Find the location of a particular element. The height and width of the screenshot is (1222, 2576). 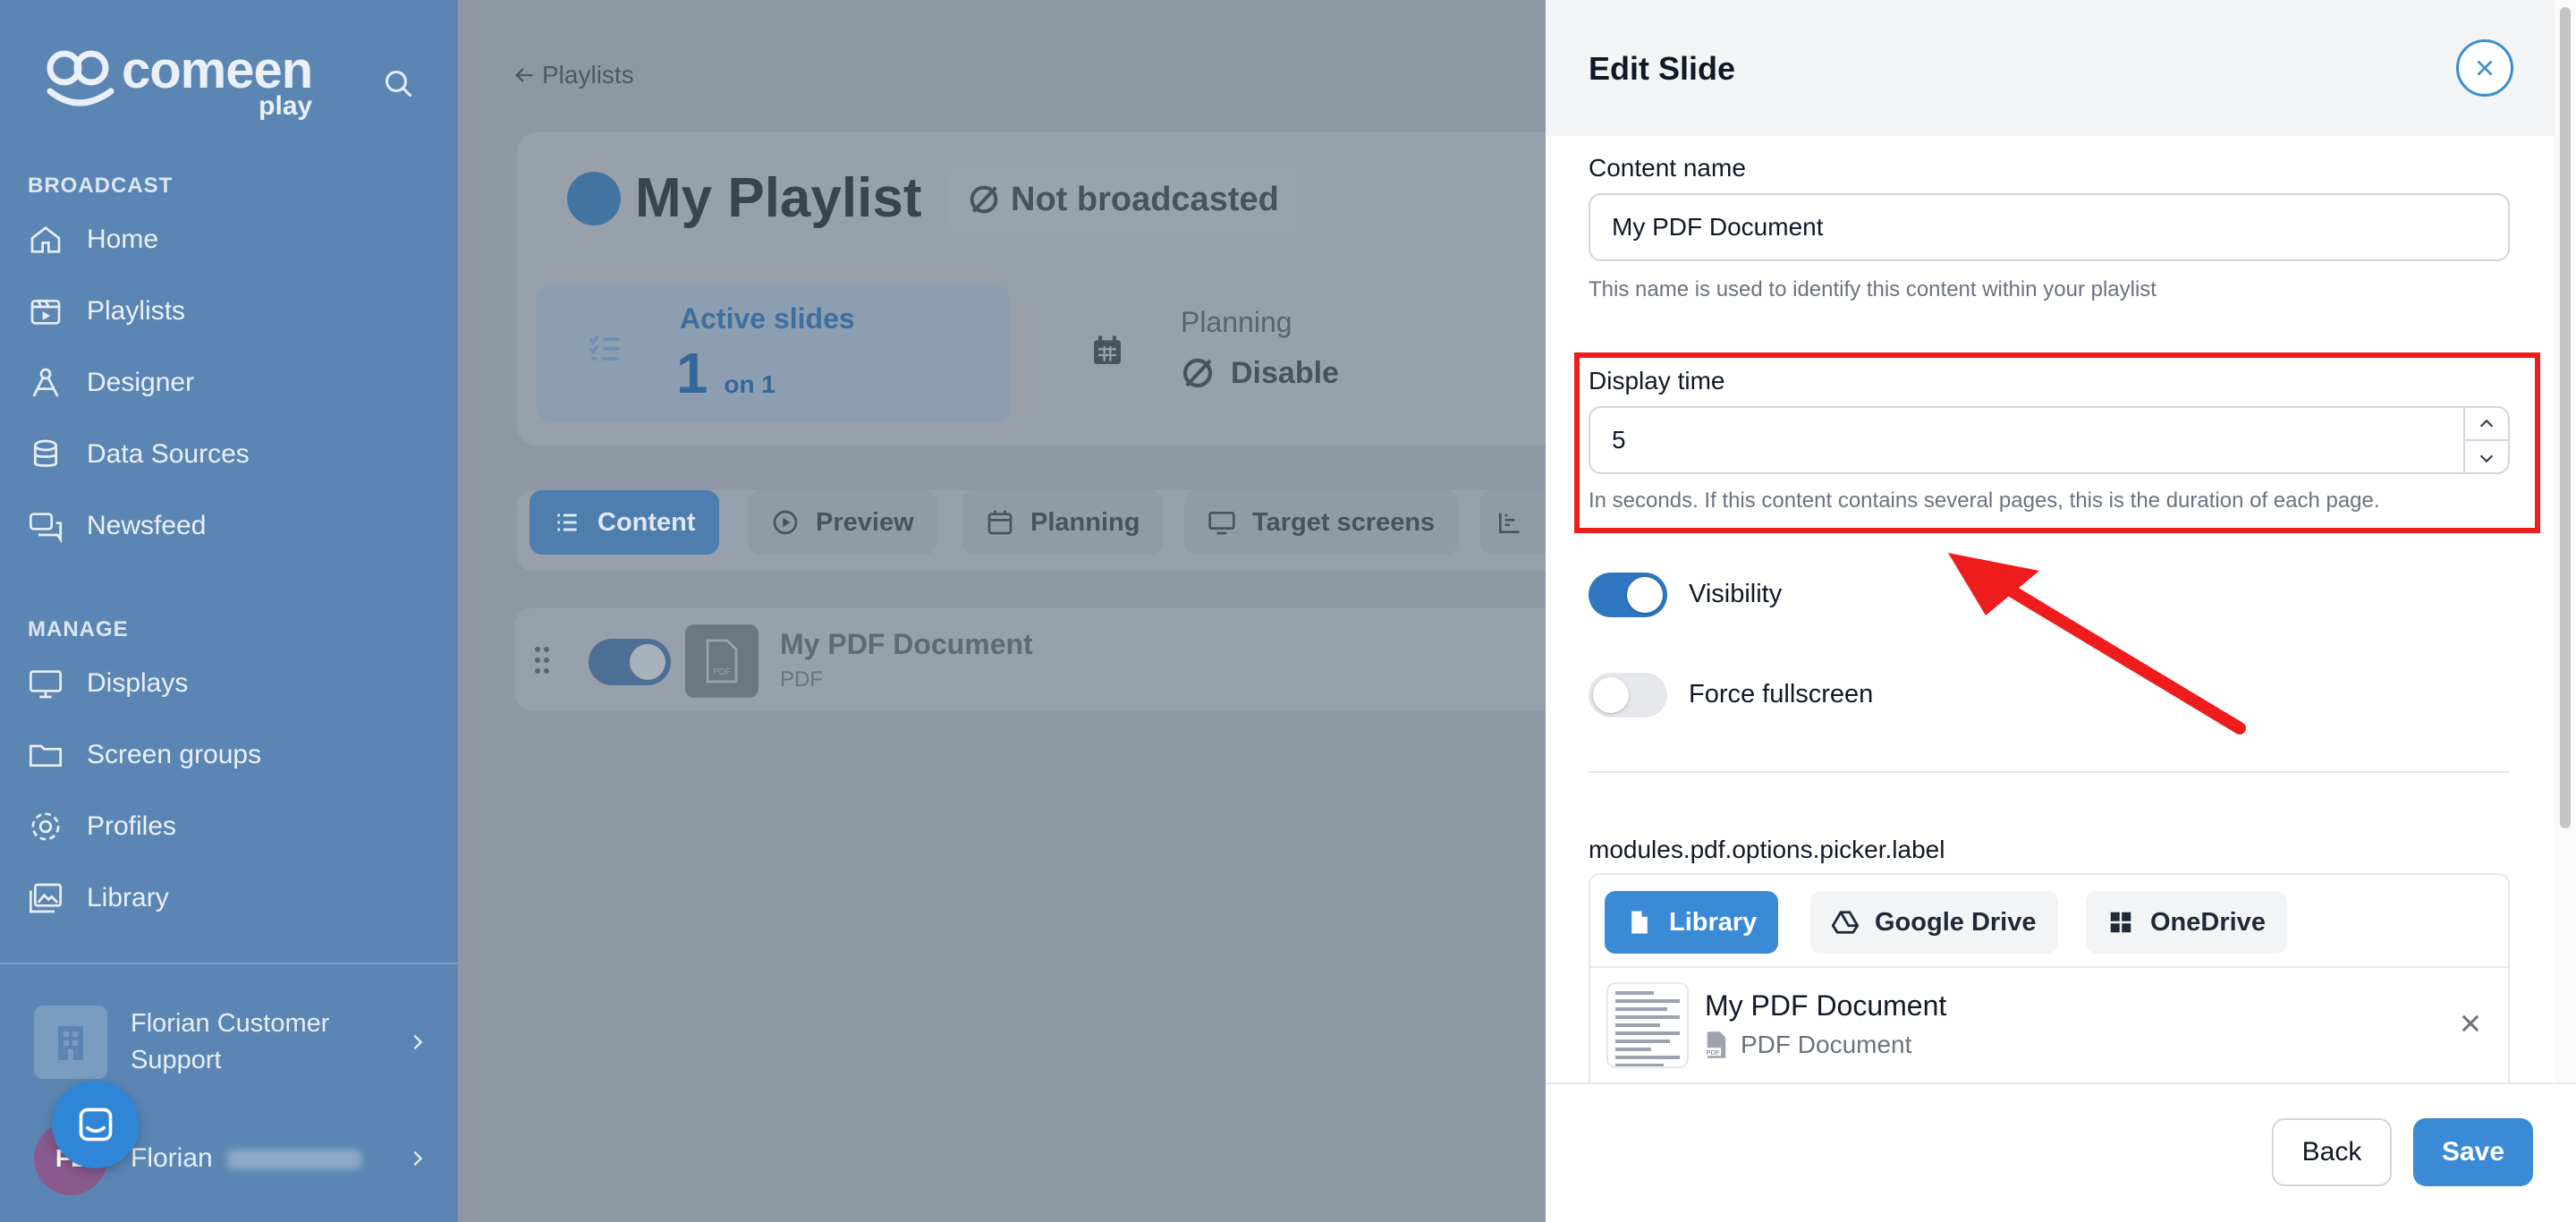

source-label: Library is located at coordinates (1713, 922).